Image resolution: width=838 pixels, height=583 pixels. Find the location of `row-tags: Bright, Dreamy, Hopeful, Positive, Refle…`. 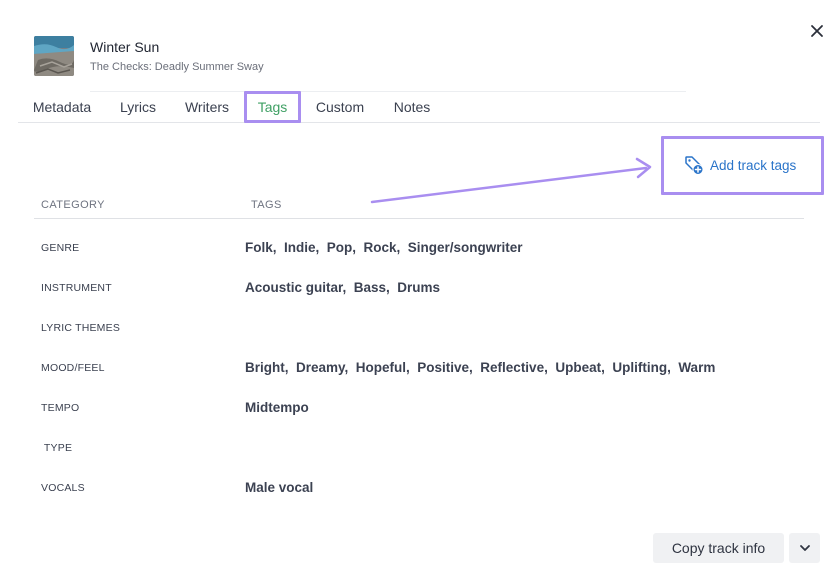

row-tags: Bright, Dreamy, Hopeful, Positive, Refle… is located at coordinates (480, 367).